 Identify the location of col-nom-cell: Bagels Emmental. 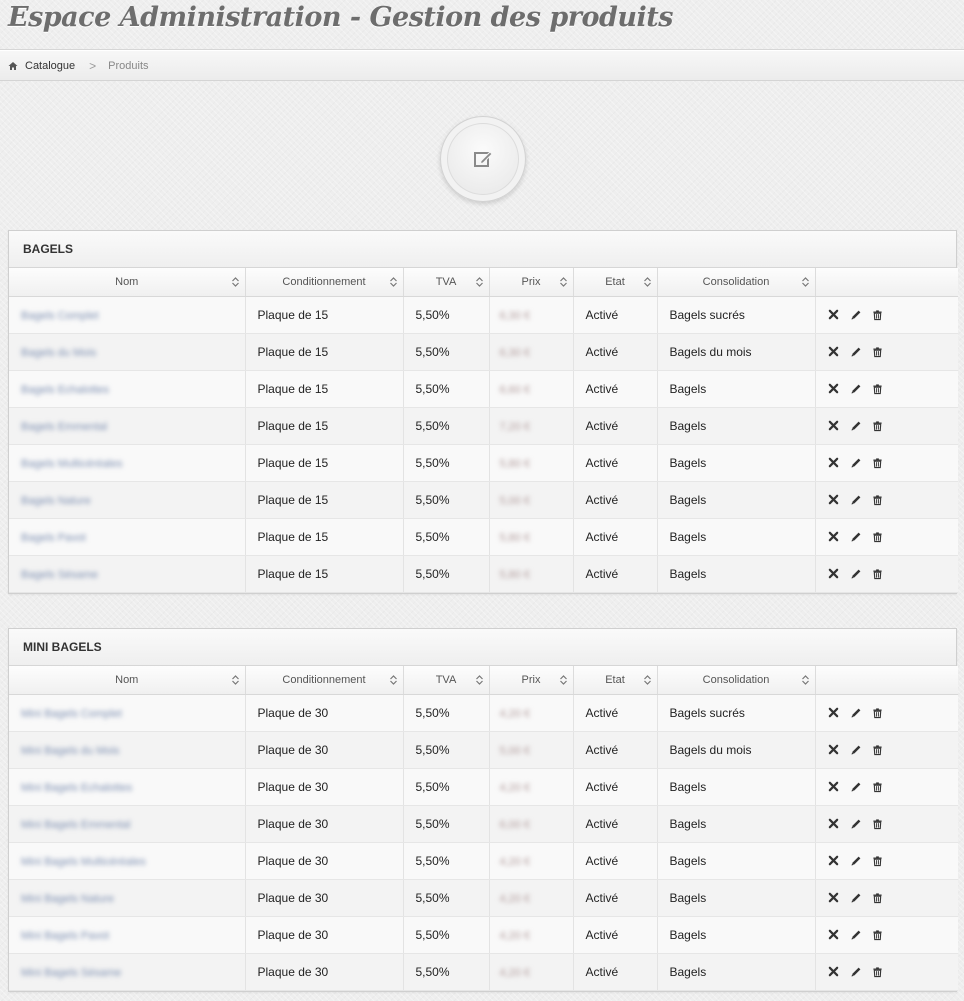
(127, 426).